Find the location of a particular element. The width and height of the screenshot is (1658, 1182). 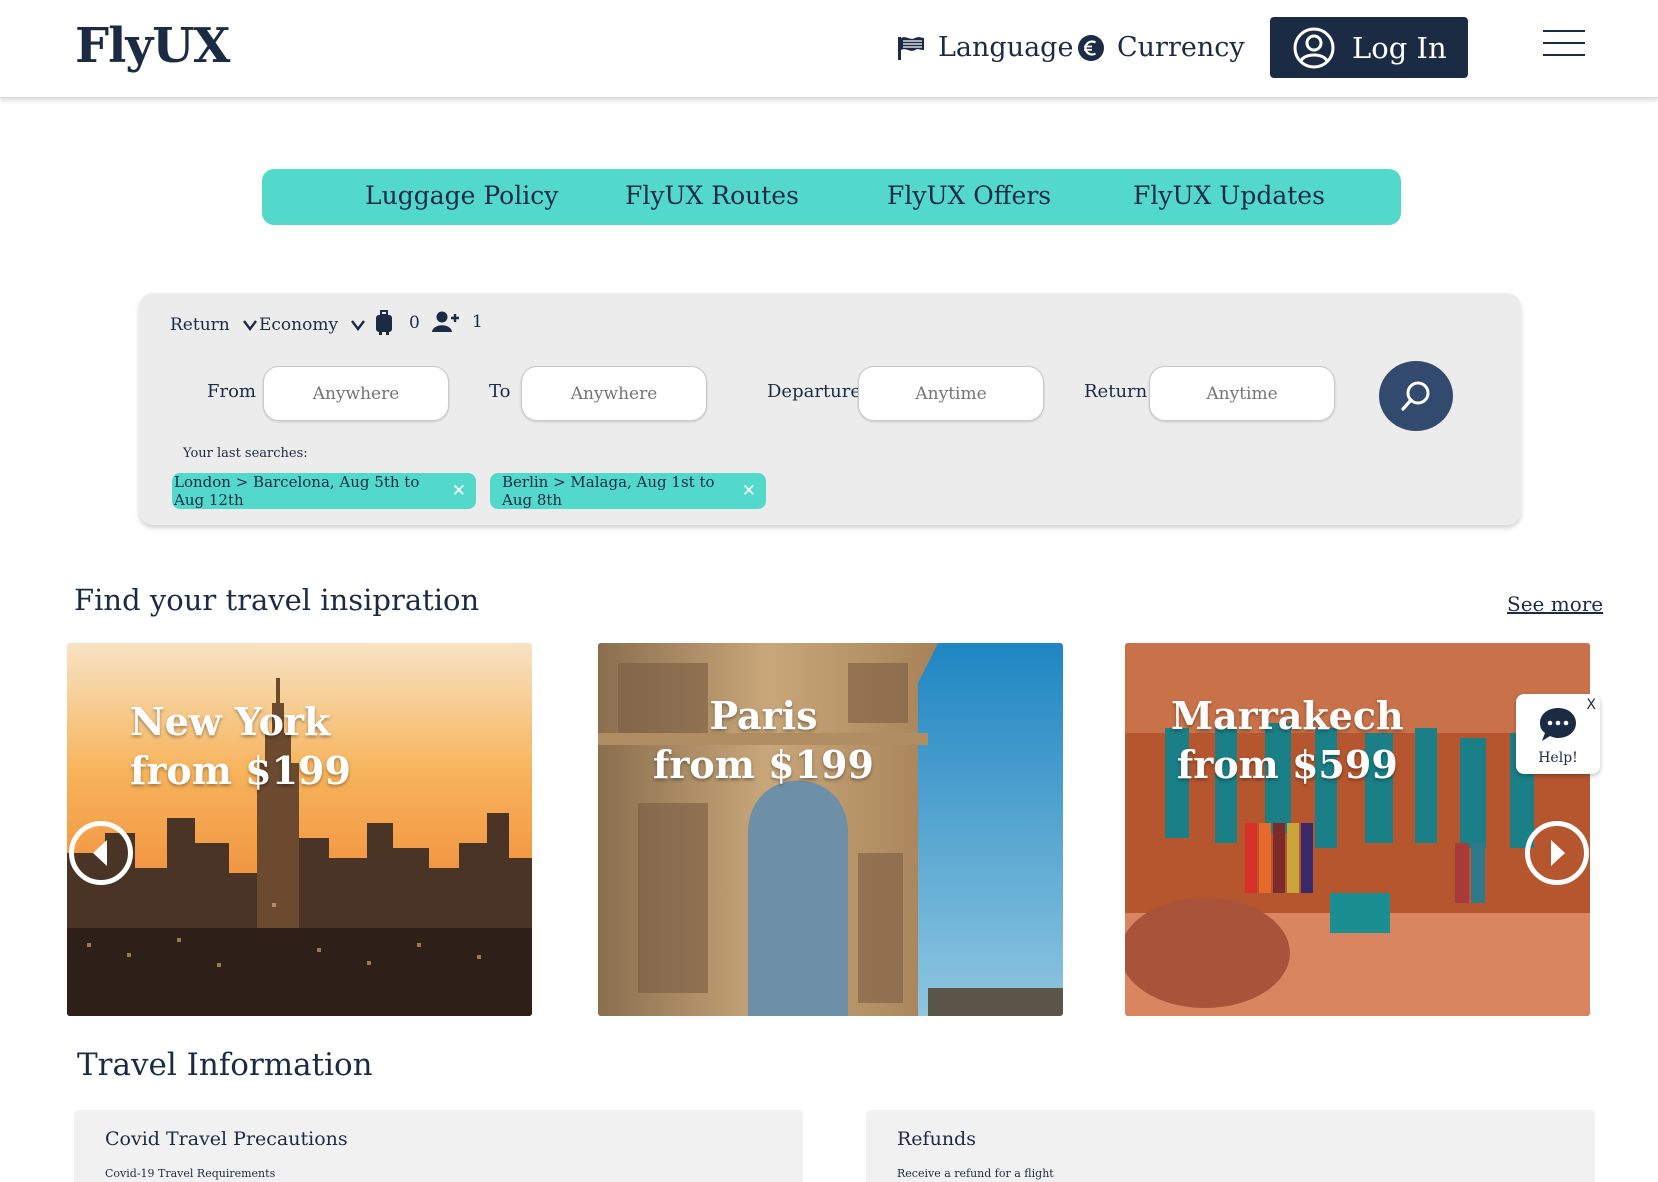

carousel-next-button is located at coordinates (1557, 853).